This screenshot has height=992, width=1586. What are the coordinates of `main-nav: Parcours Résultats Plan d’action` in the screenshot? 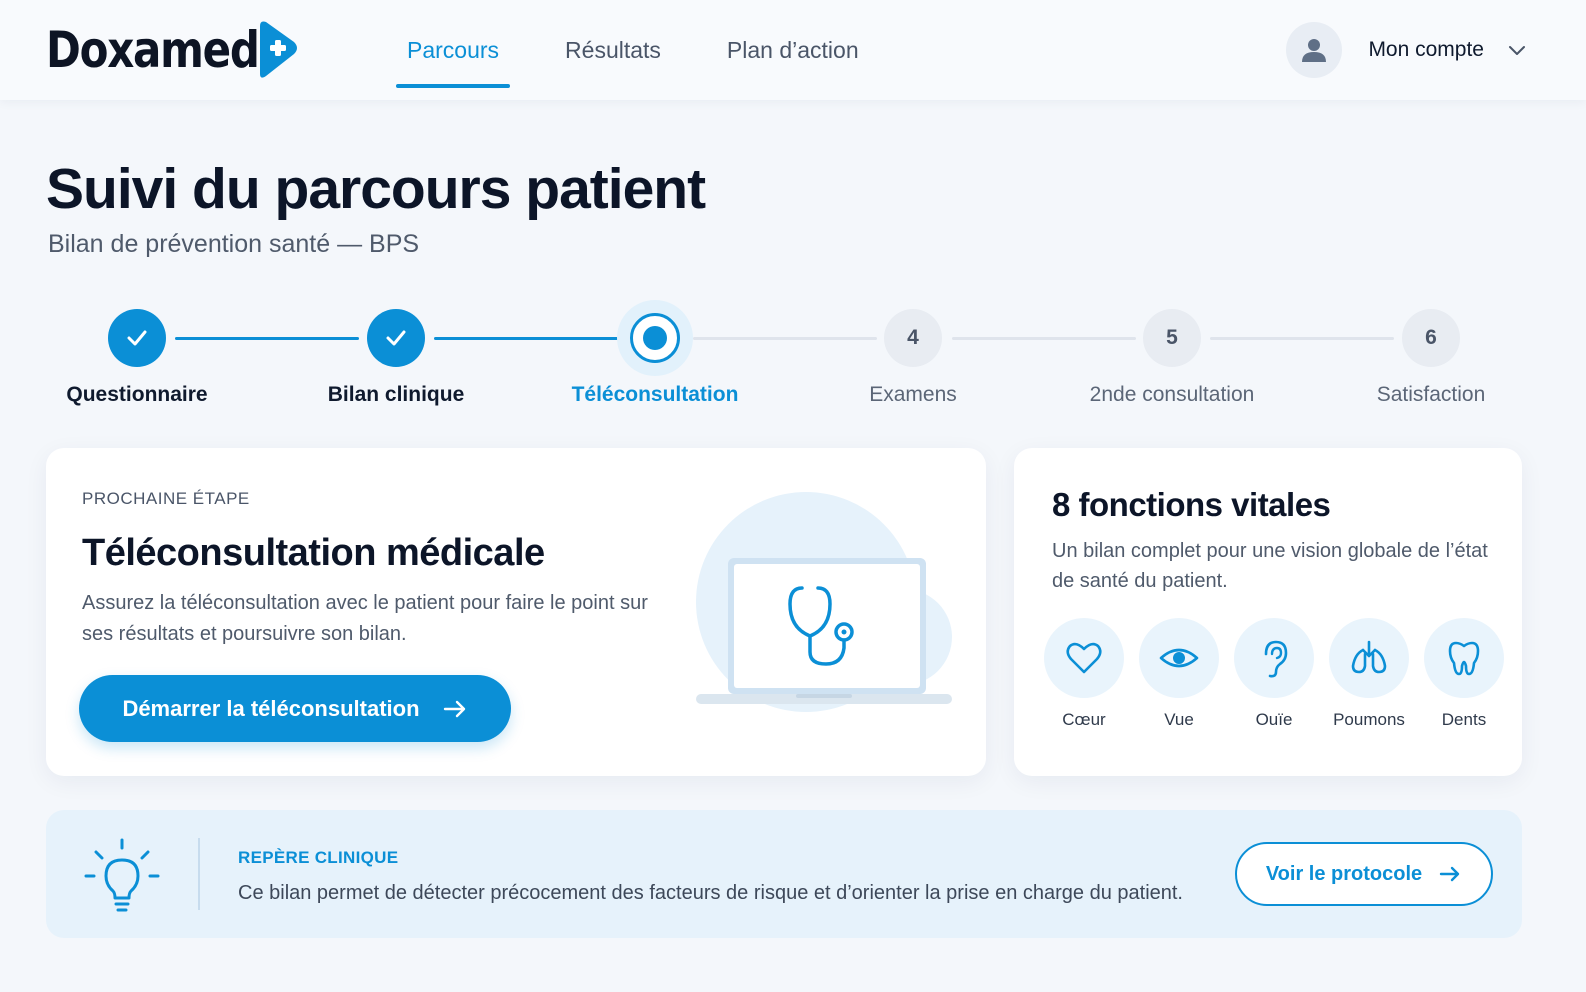 It's located at (633, 50).